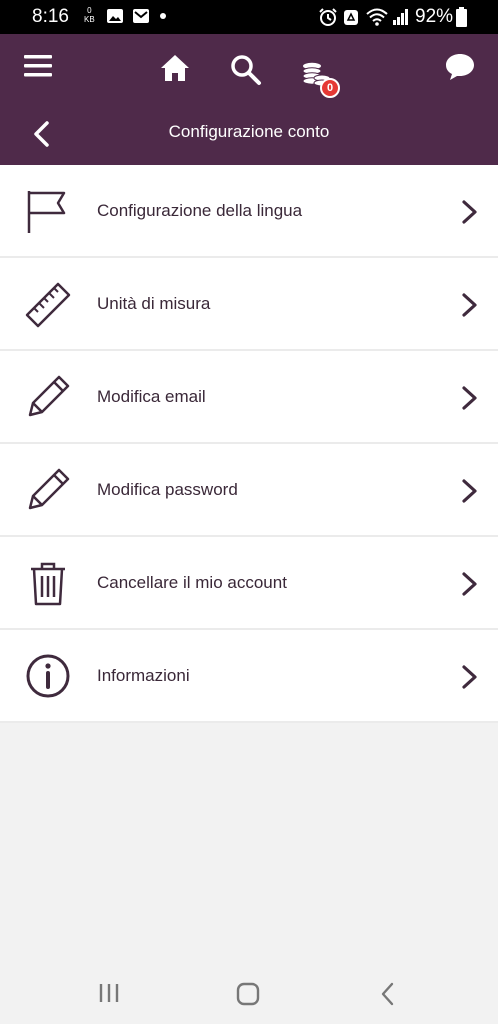  I want to click on flag-icon, so click(46, 212).